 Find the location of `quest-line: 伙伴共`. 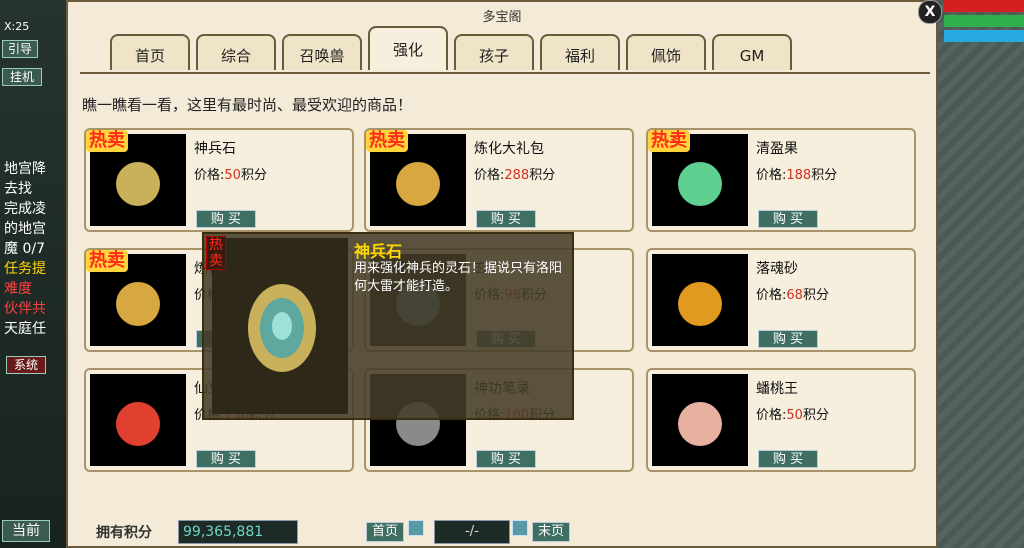

quest-line: 伙伴共 is located at coordinates (25, 309).